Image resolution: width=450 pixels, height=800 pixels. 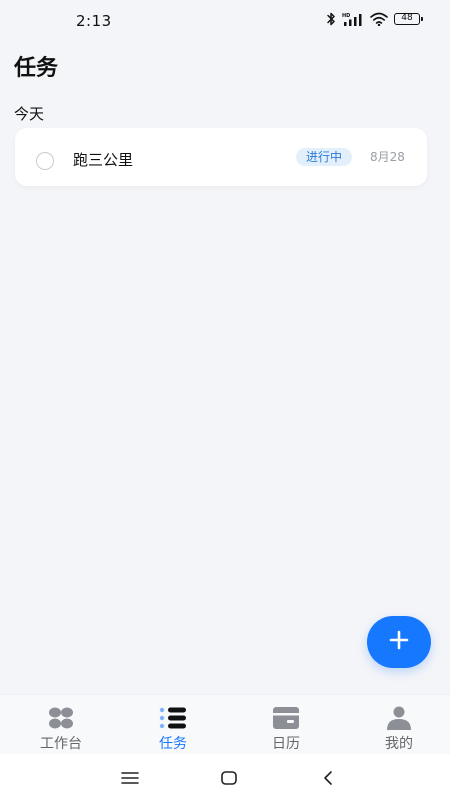 I want to click on task-title: 跑三公里, so click(x=103, y=160).